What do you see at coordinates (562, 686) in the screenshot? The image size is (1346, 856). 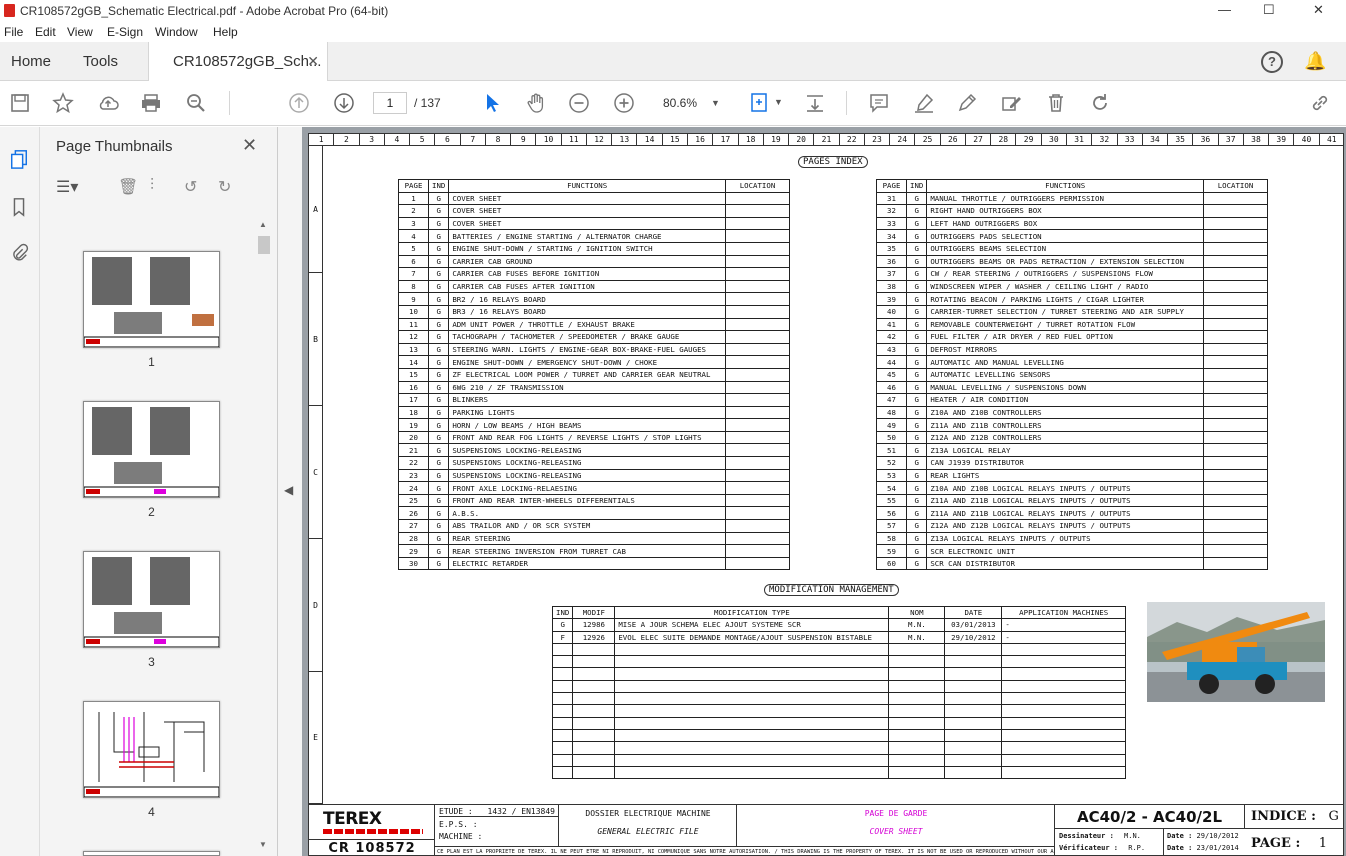 I see `mod-ind-cell` at bounding box center [562, 686].